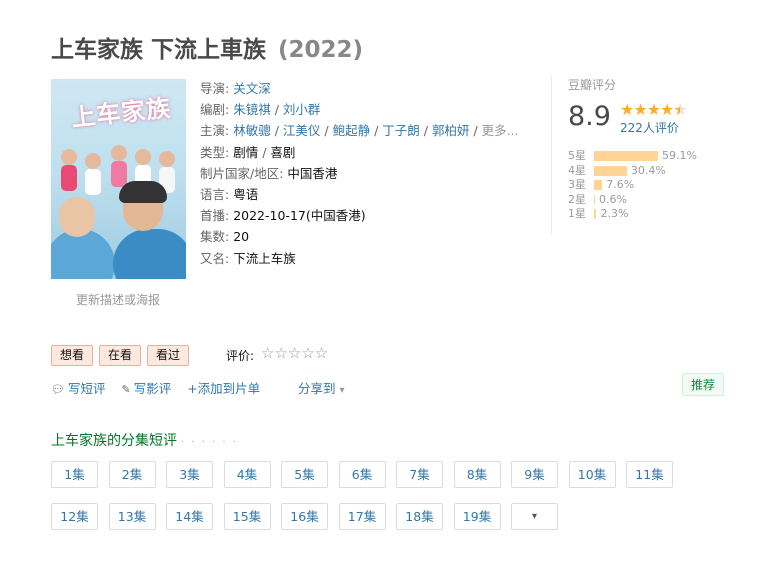 The image size is (760, 573). I want to click on episode-reviews-heading: 上车家族的分集短评 · · · · · ·, so click(144, 440).